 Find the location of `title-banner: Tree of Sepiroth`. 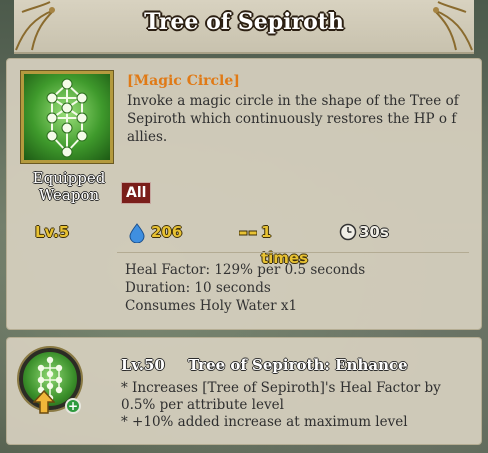

title-banner: Tree of Sepiroth is located at coordinates (244, 27).